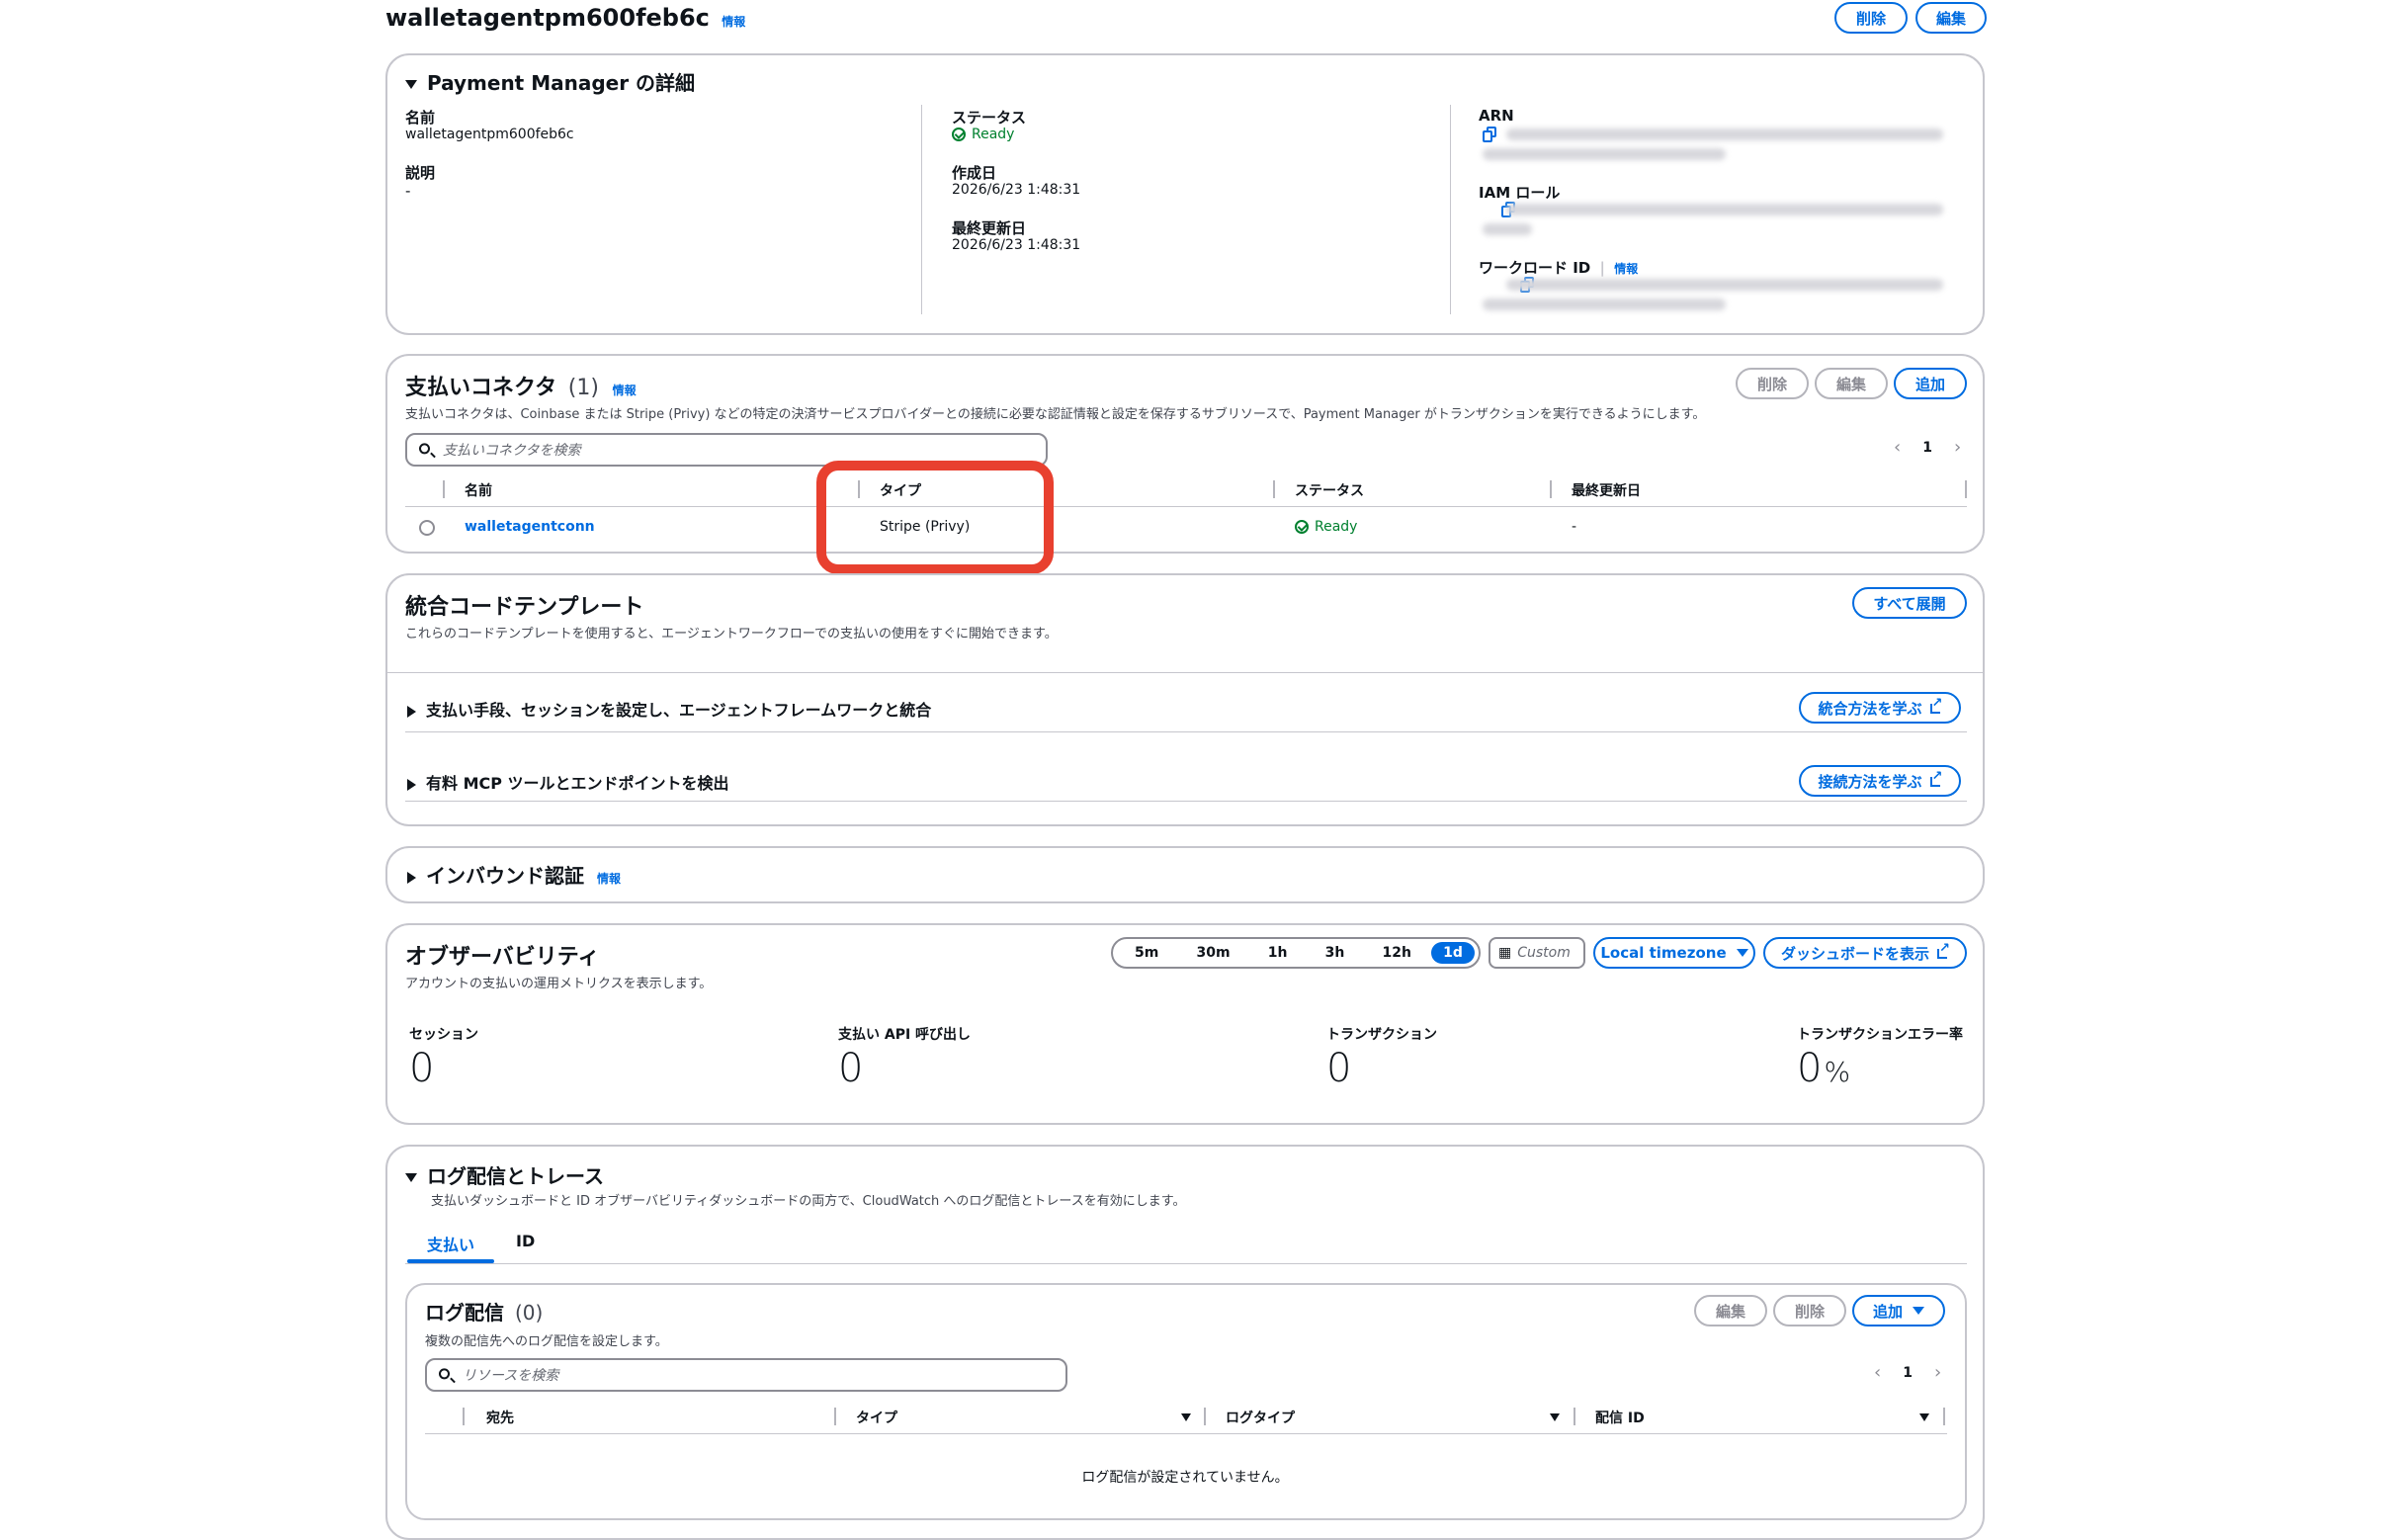  I want to click on templates-title: 統合コードテンプレート, so click(525, 607).